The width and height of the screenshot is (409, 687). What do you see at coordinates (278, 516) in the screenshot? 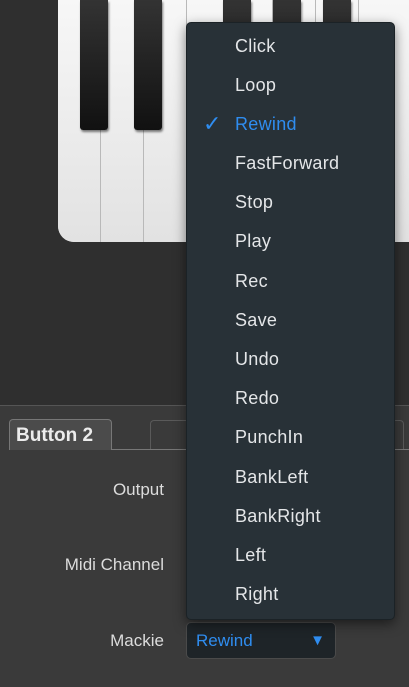
I see `menu-item-label: BankRight` at bounding box center [278, 516].